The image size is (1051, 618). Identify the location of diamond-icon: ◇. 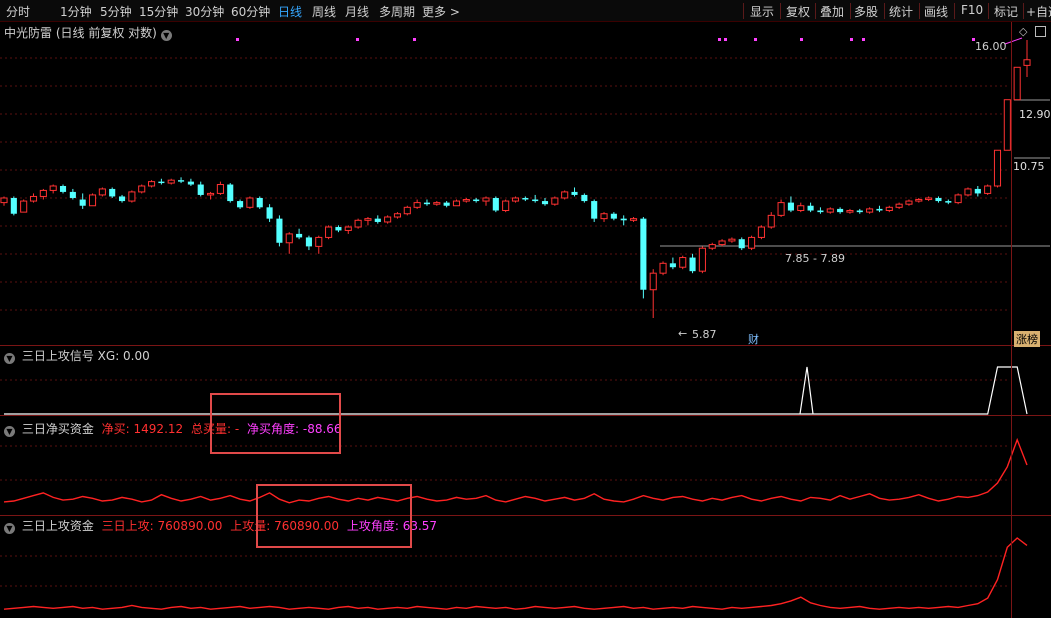
(1023, 31).